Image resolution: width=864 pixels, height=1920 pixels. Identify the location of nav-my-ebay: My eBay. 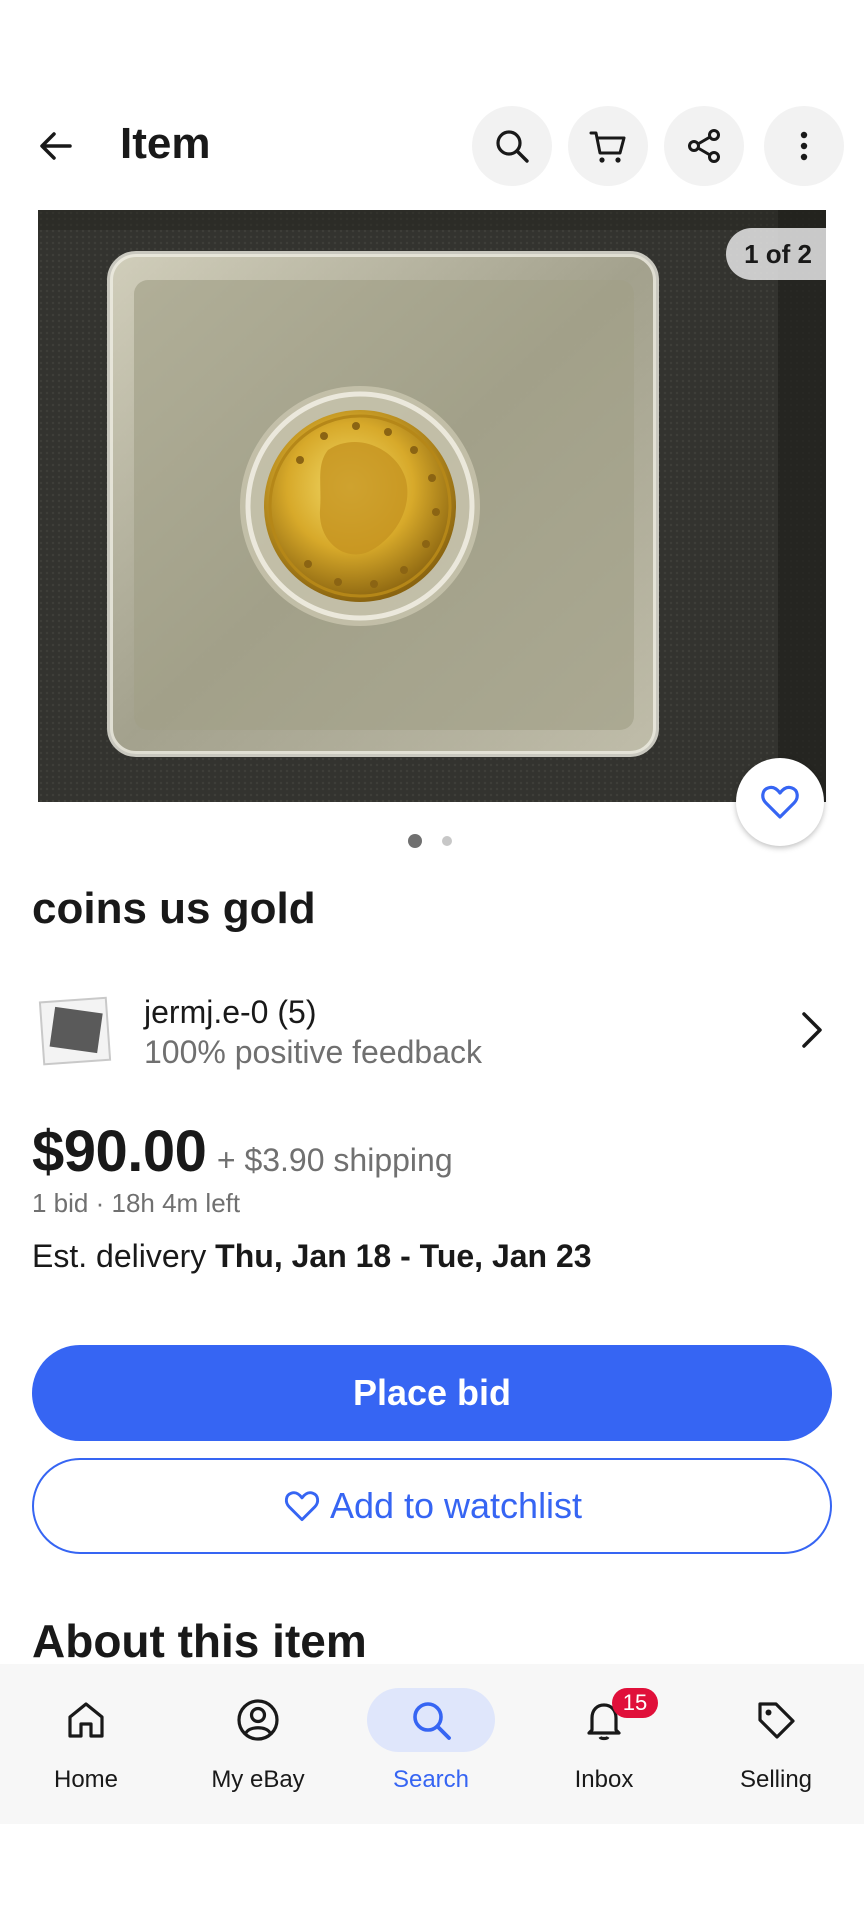
(258, 1744).